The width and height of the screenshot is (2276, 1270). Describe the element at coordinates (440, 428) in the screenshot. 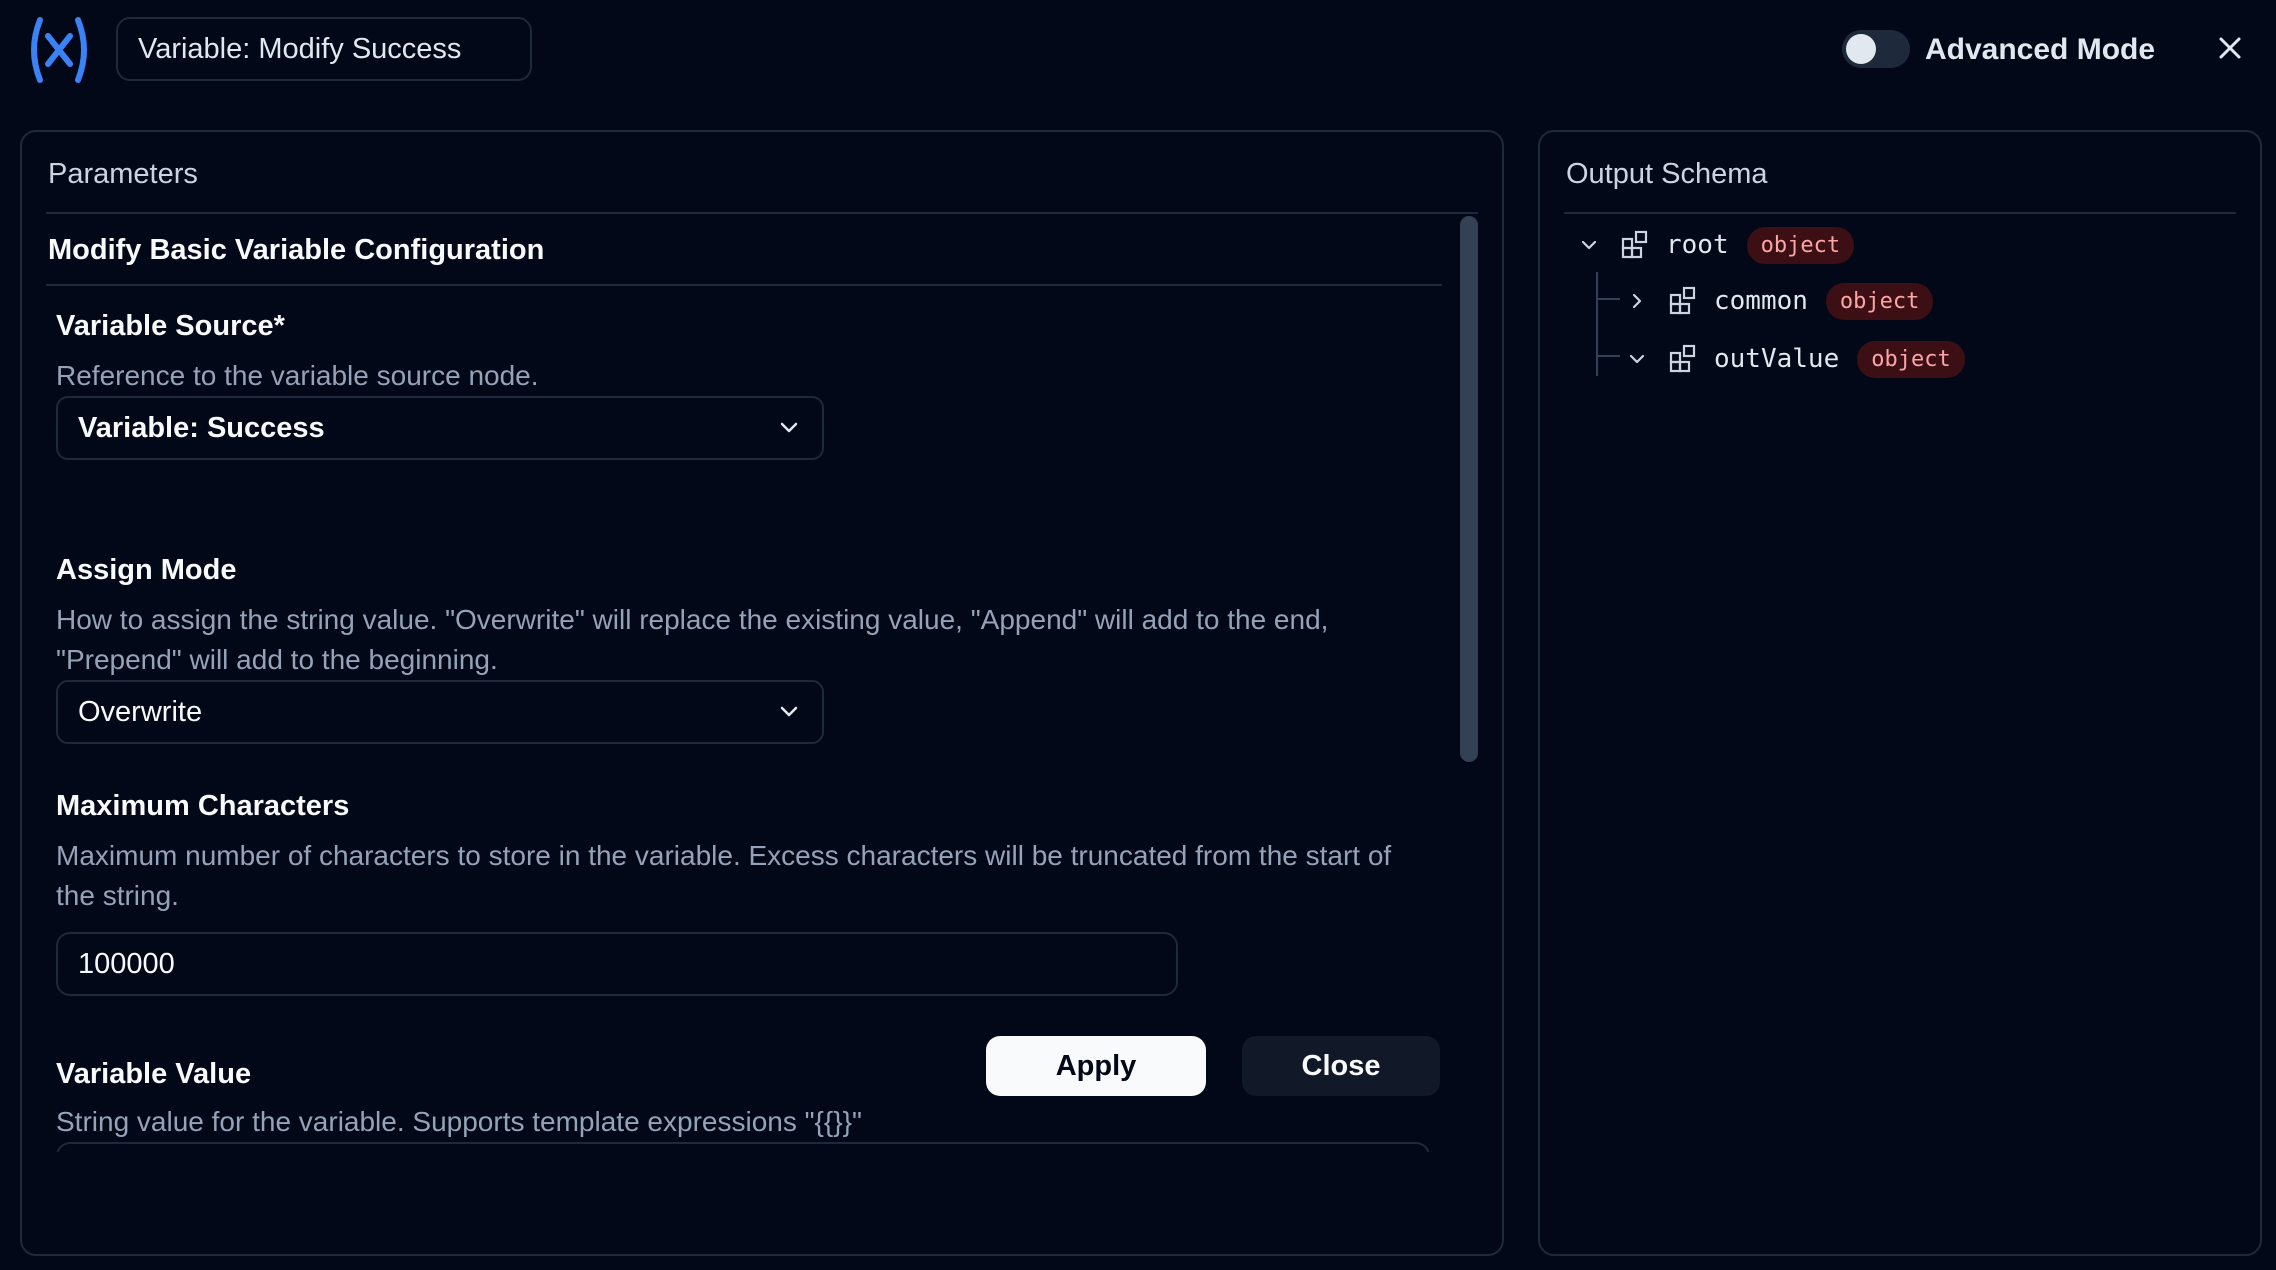

I see `variable-source-select: Variable: Success` at that location.